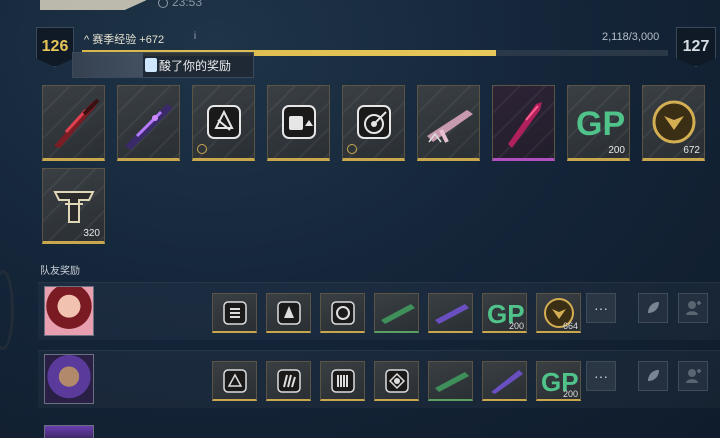  I want to click on pink-gun-icon, so click(449, 126).